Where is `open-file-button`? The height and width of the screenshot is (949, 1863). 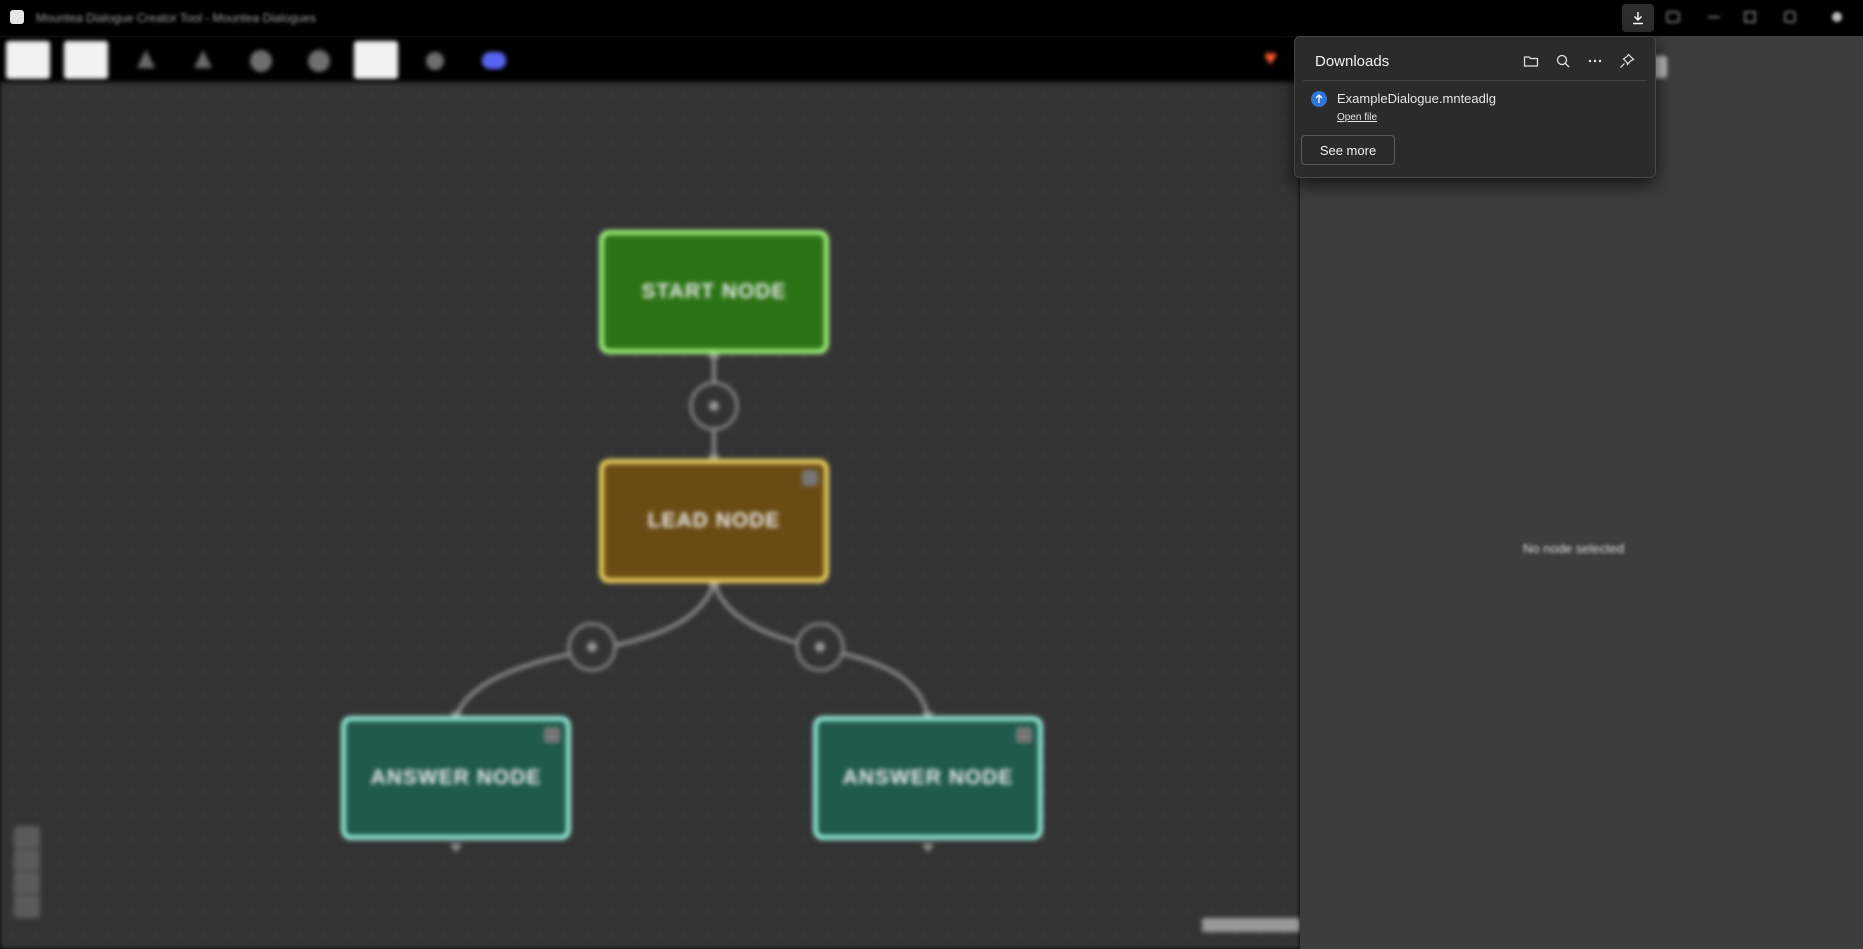 open-file-button is located at coordinates (86, 60).